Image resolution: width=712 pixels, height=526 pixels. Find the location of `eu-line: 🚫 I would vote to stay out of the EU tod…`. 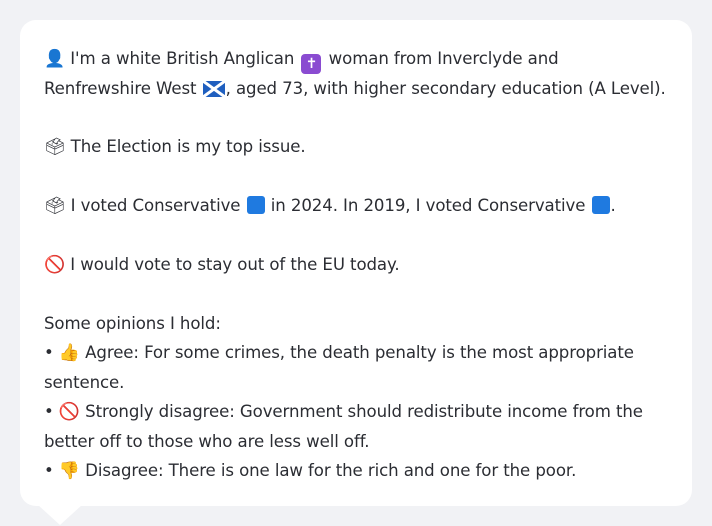

eu-line: 🚫 I would vote to stay out of the EU tod… is located at coordinates (356, 265).